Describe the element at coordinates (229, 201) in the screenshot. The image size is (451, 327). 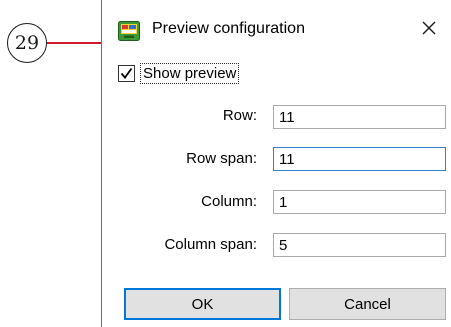
I see `column-label: Column:` at that location.